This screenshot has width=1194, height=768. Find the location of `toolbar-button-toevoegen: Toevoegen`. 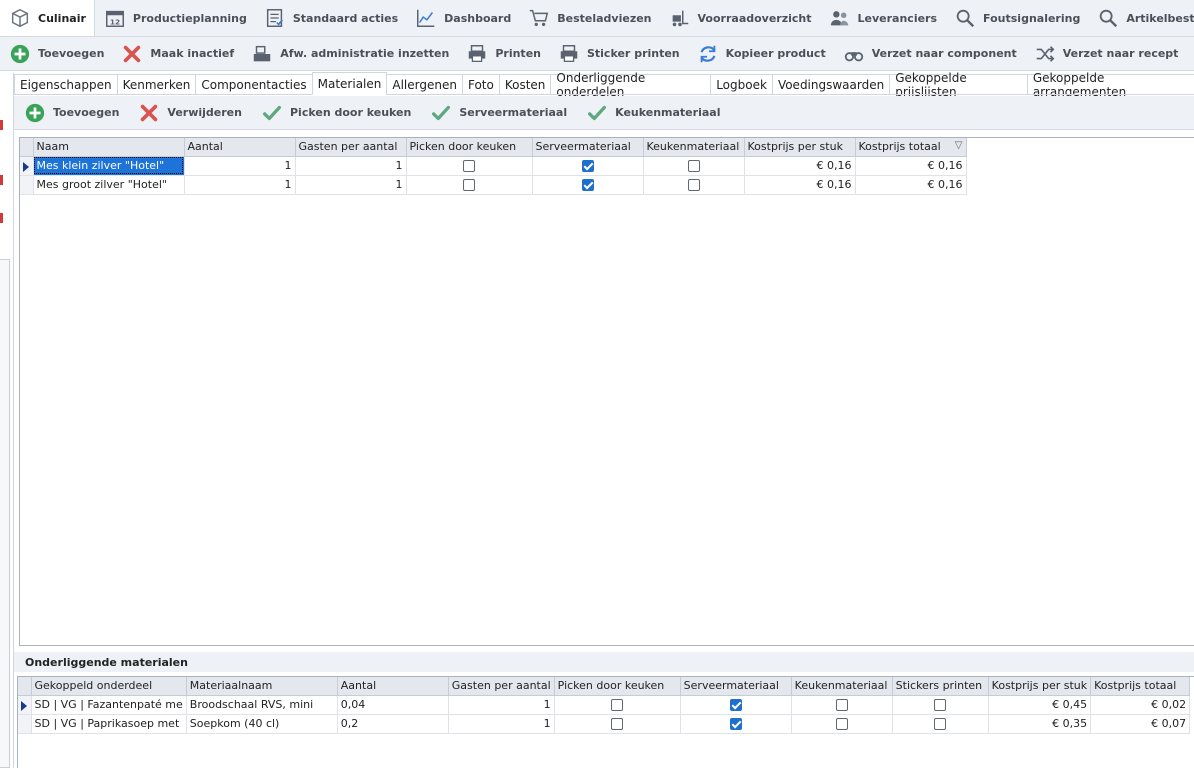

toolbar-button-toevoegen: Toevoegen is located at coordinates (56, 53).